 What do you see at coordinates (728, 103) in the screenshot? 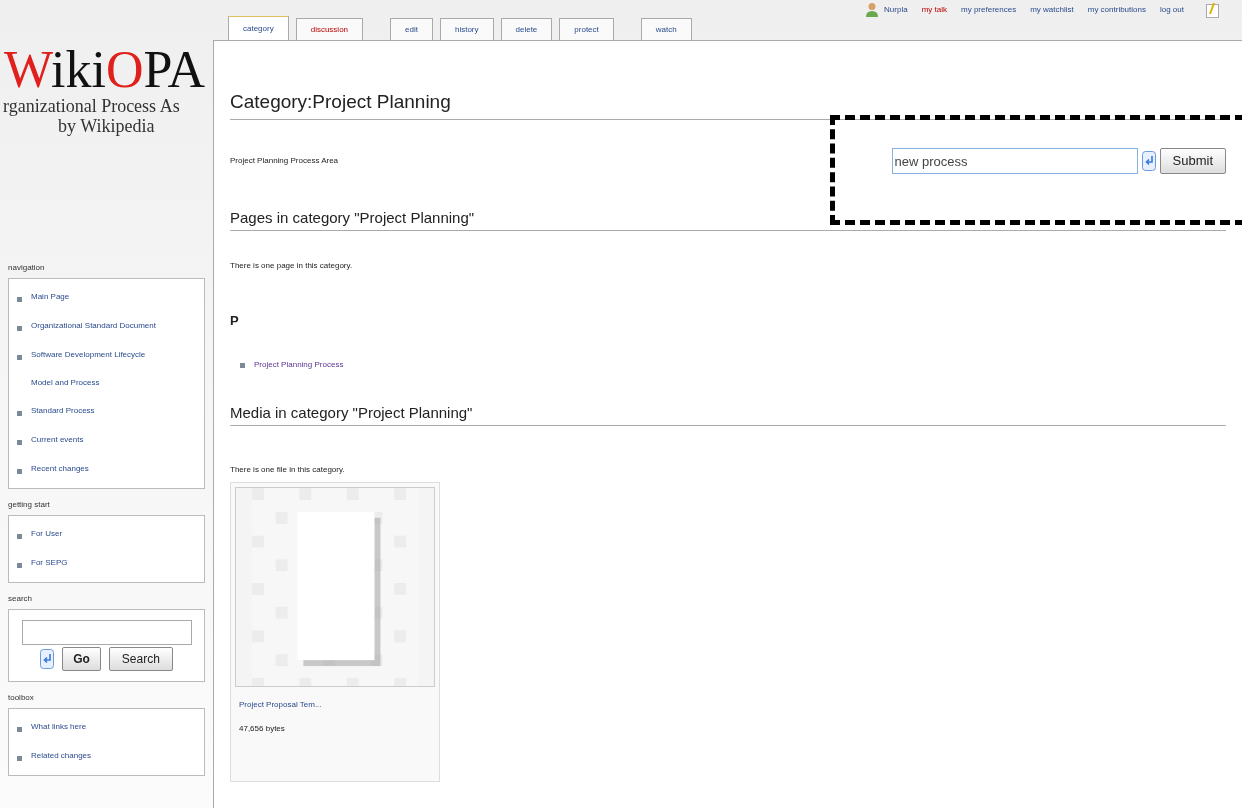
I see `page-title: Category:Project Planning` at bounding box center [728, 103].